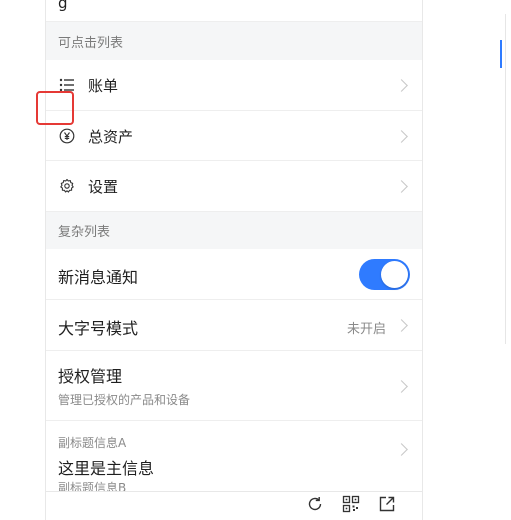 The height and width of the screenshot is (520, 511). What do you see at coordinates (351, 504) in the screenshot?
I see `qrcode-icon` at bounding box center [351, 504].